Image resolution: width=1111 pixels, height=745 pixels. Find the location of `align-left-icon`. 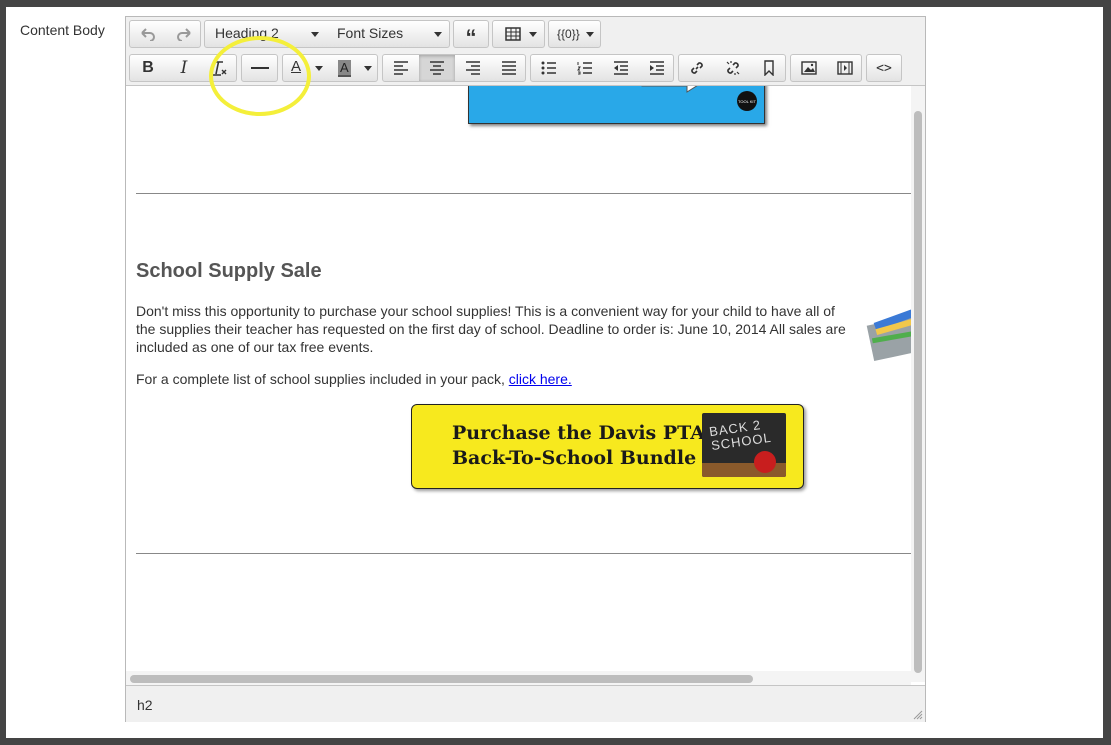

align-left-icon is located at coordinates (401, 68).